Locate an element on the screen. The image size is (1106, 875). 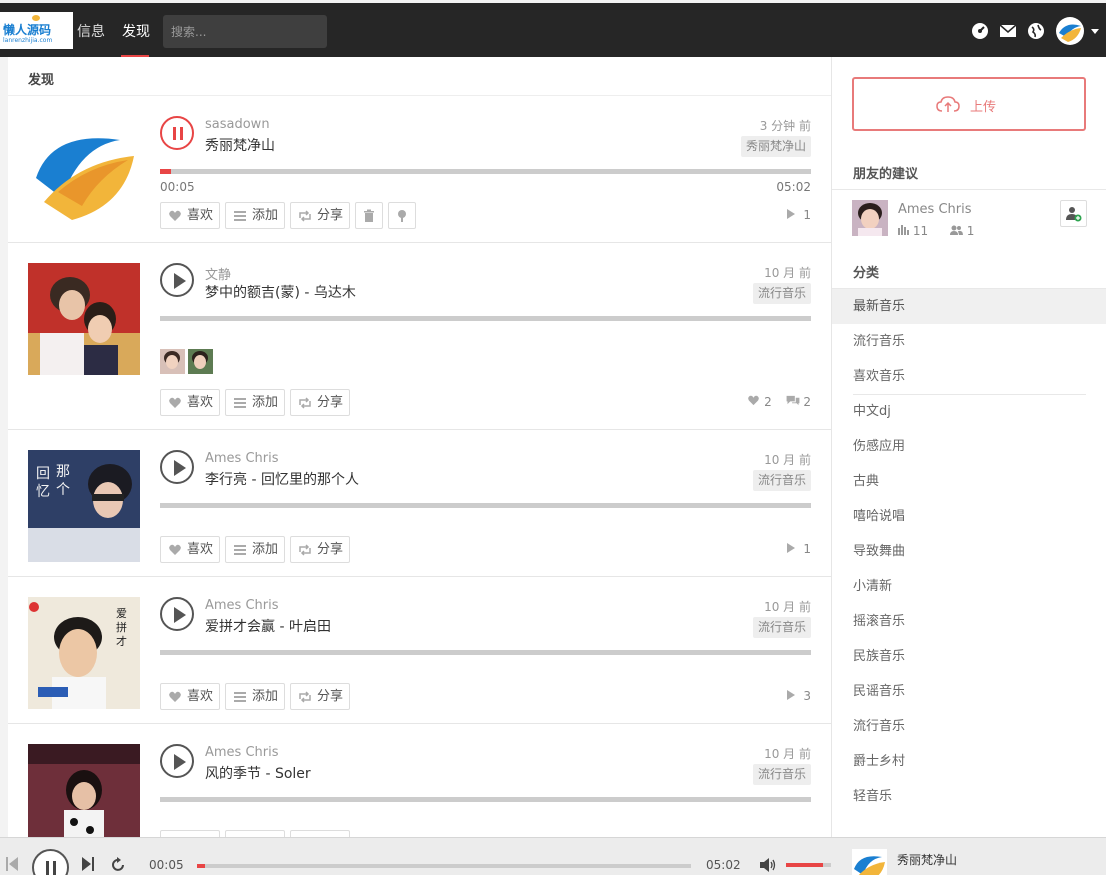
category-item: 中文dj is located at coordinates (969, 411).